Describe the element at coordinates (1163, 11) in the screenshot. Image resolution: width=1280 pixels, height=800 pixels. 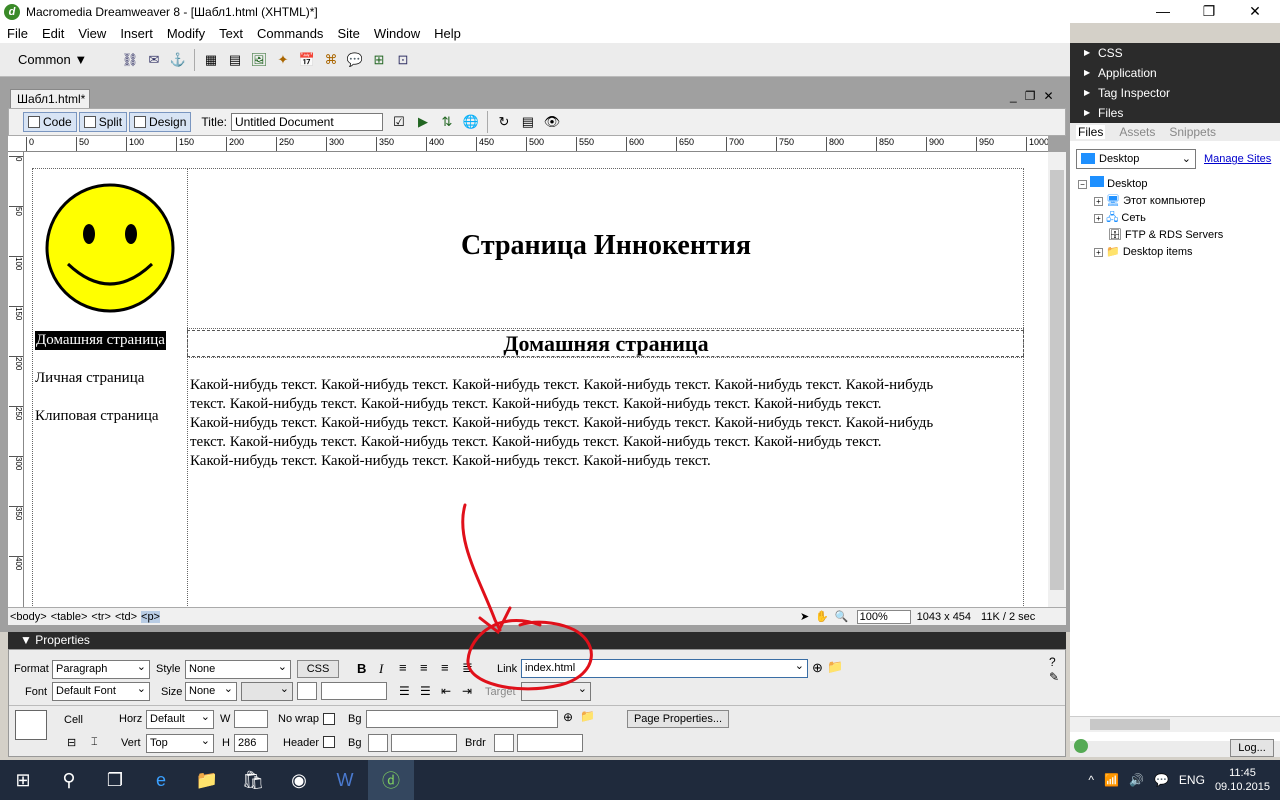
I see `minimize-button: —` at that location.